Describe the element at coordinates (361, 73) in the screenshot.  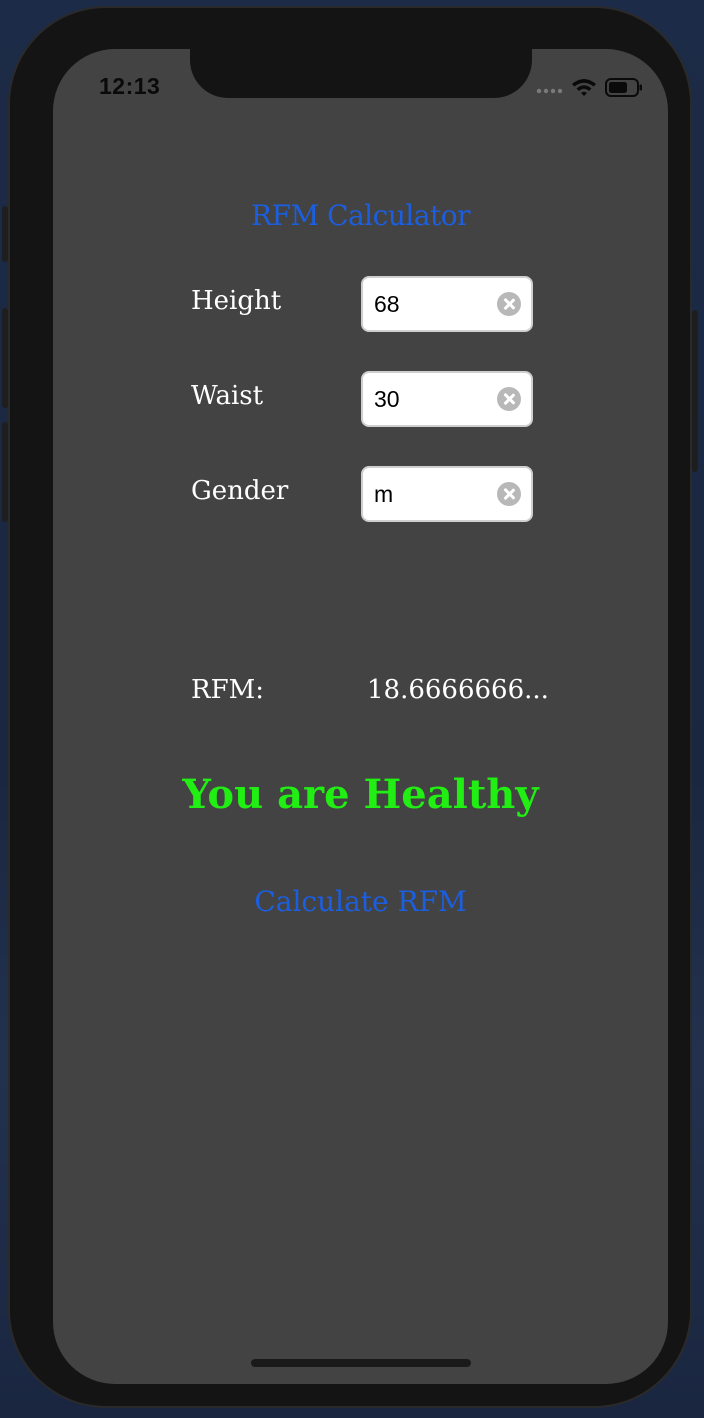
I see `notch` at that location.